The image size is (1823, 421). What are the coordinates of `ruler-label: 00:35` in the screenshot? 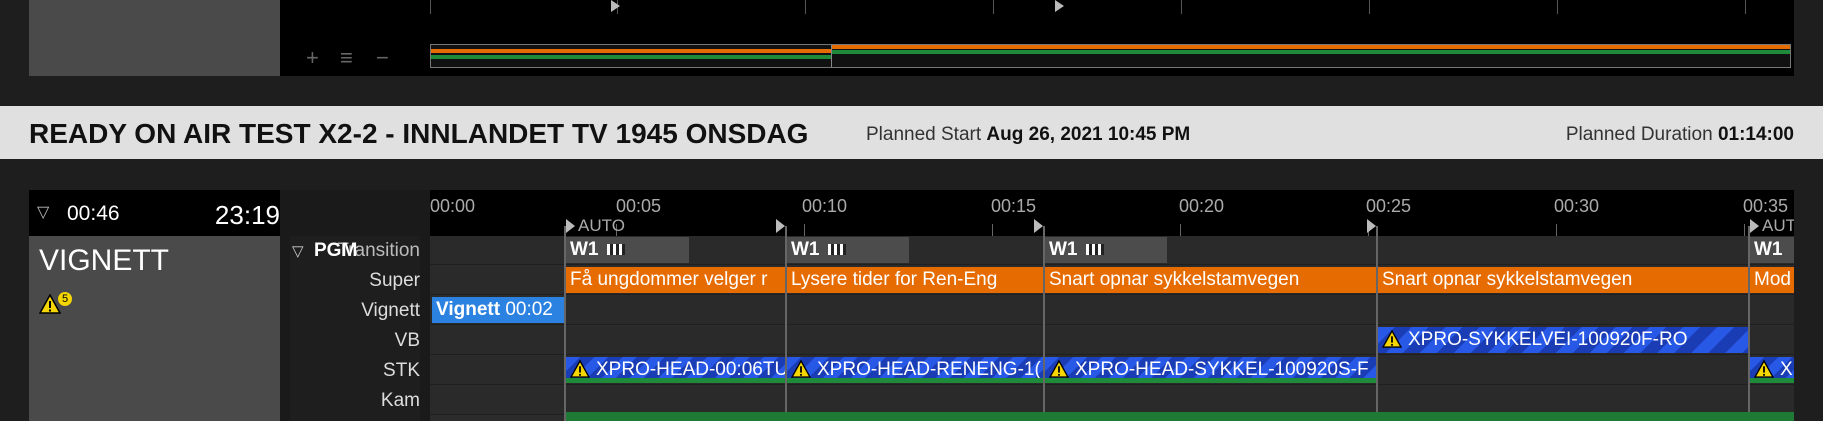 It's located at (1766, 206).